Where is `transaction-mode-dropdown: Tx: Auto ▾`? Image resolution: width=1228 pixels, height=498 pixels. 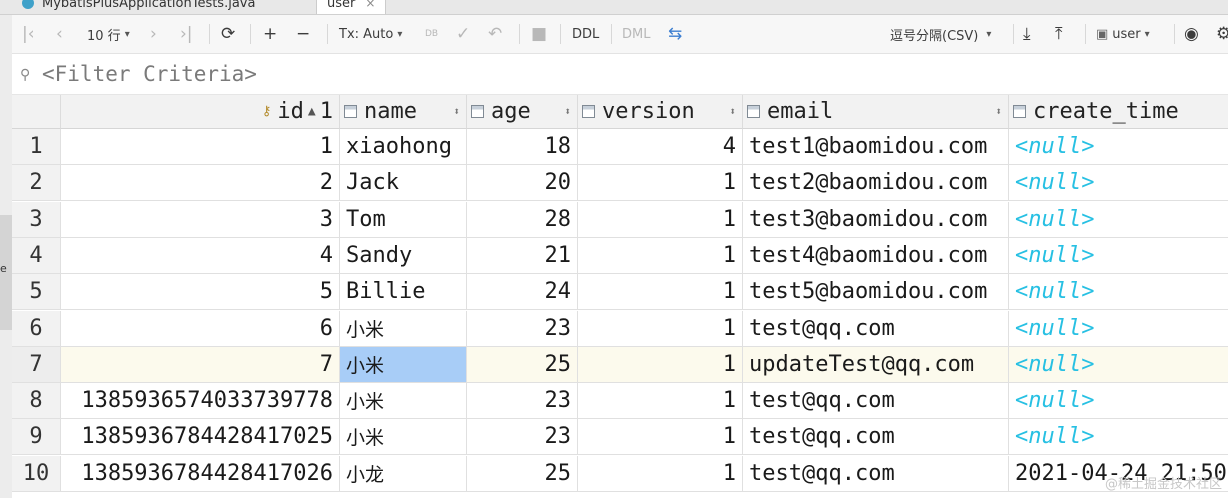 transaction-mode-dropdown: Tx: Auto ▾ is located at coordinates (370, 34).